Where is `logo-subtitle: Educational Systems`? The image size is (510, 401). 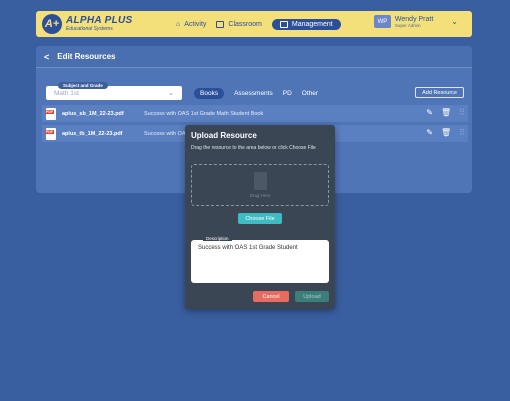 logo-subtitle: Educational Systems is located at coordinates (89, 29).